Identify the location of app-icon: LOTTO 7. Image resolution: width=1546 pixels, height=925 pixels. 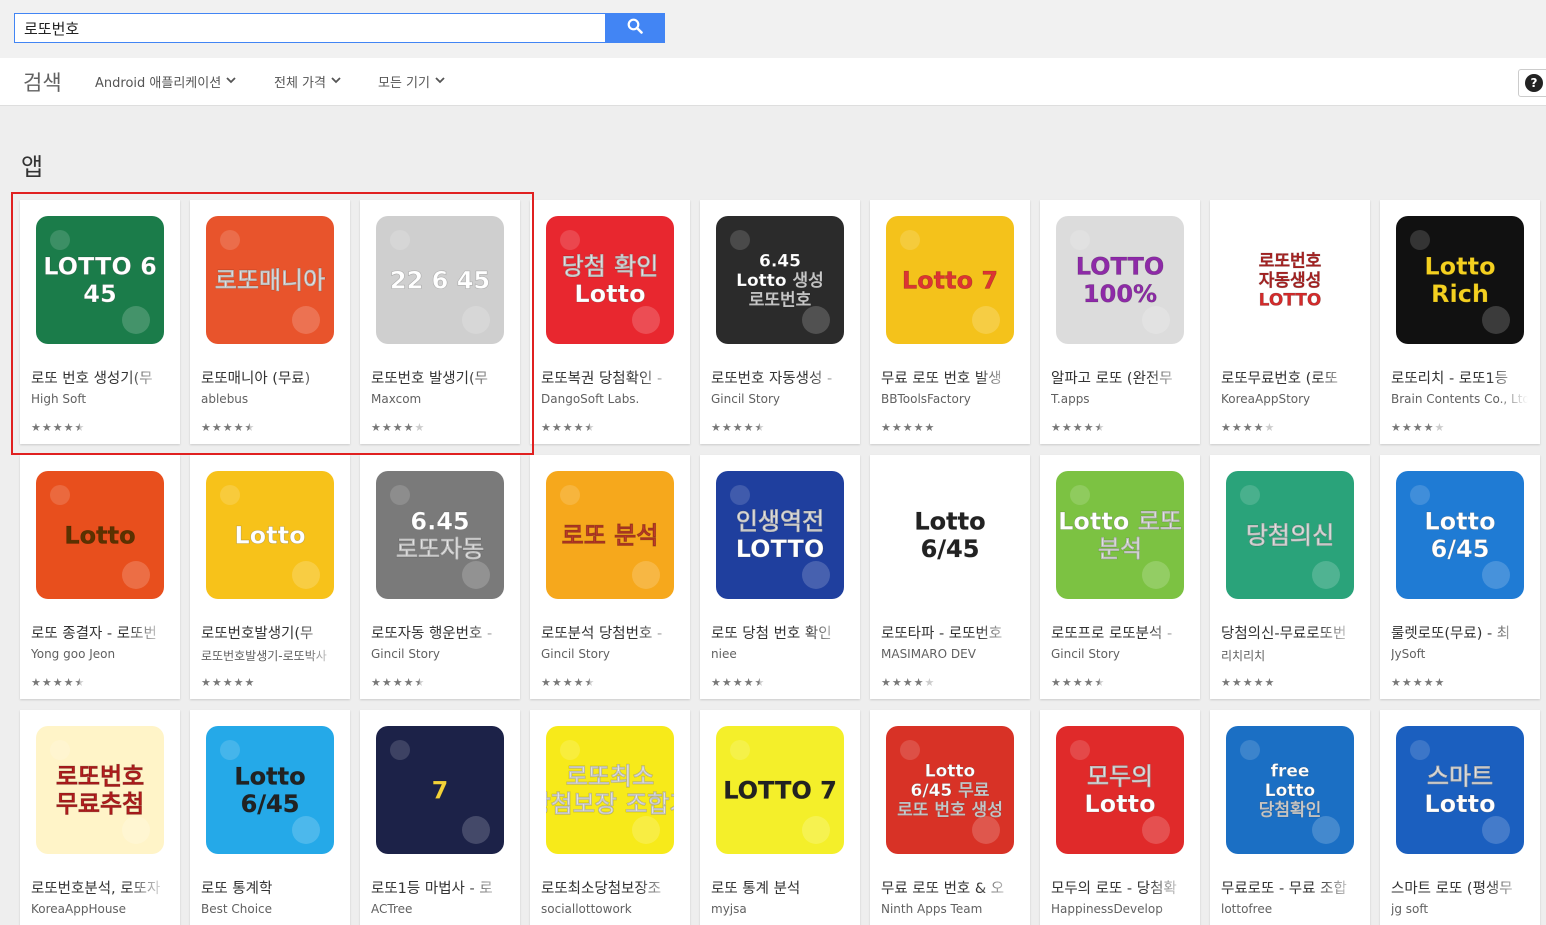
(780, 790).